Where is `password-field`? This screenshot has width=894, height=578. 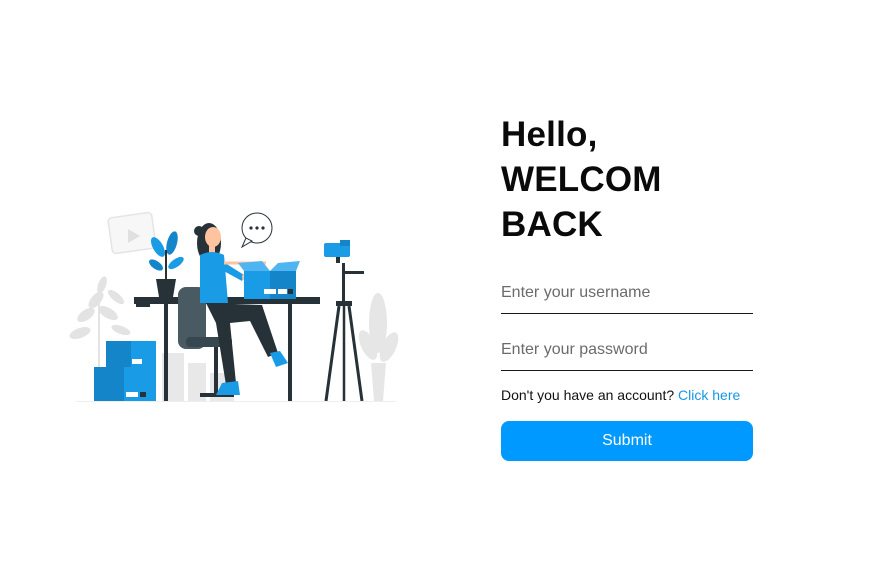 password-field is located at coordinates (627, 350).